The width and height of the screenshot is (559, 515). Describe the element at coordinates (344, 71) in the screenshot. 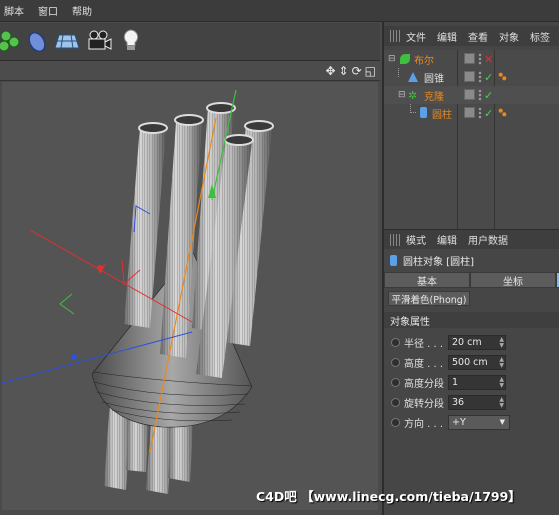

I see `zoom-view-icon: ⇕` at that location.